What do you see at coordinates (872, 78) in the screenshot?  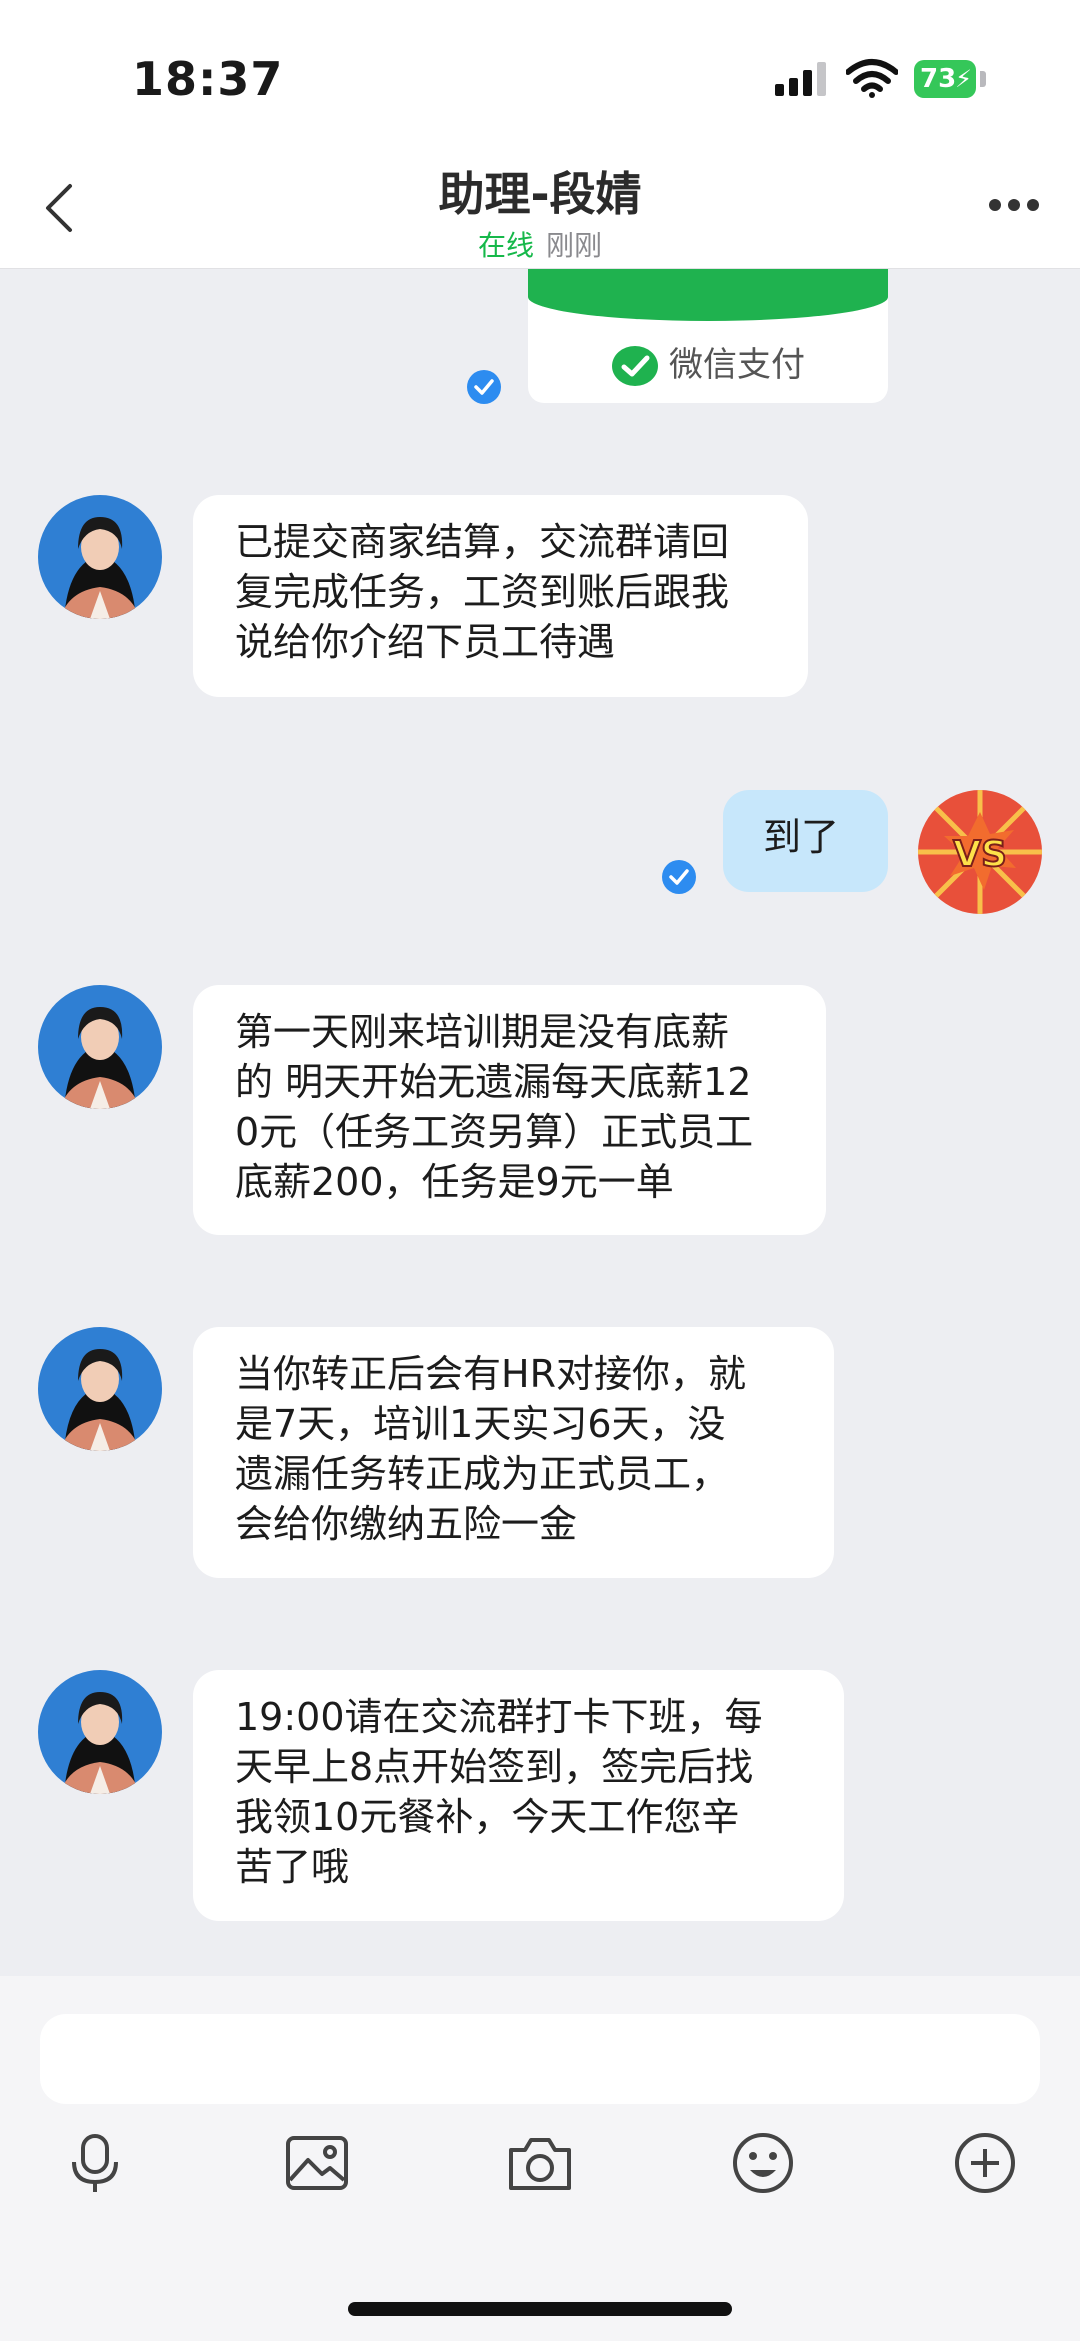 I see `wifi-icon` at bounding box center [872, 78].